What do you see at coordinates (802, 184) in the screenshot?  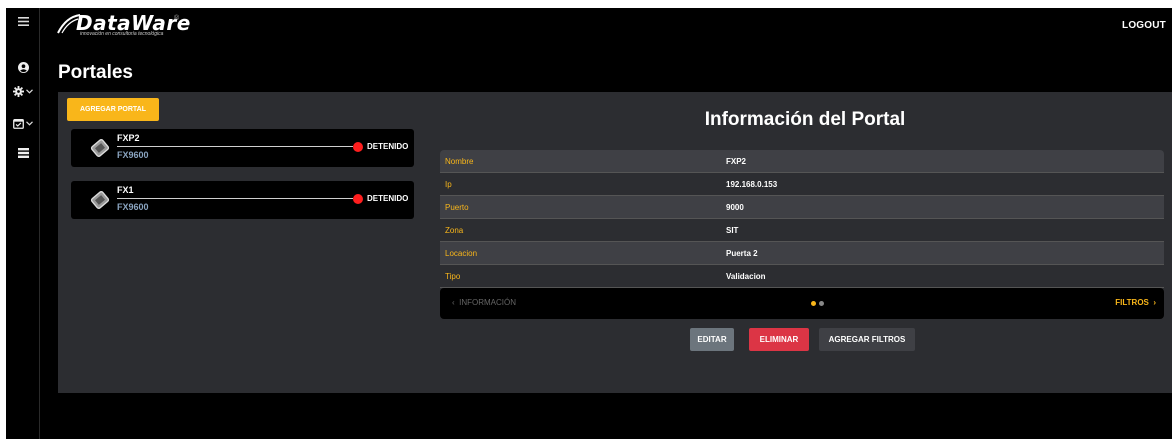 I see `table-row: Ip 192.168.0.153` at bounding box center [802, 184].